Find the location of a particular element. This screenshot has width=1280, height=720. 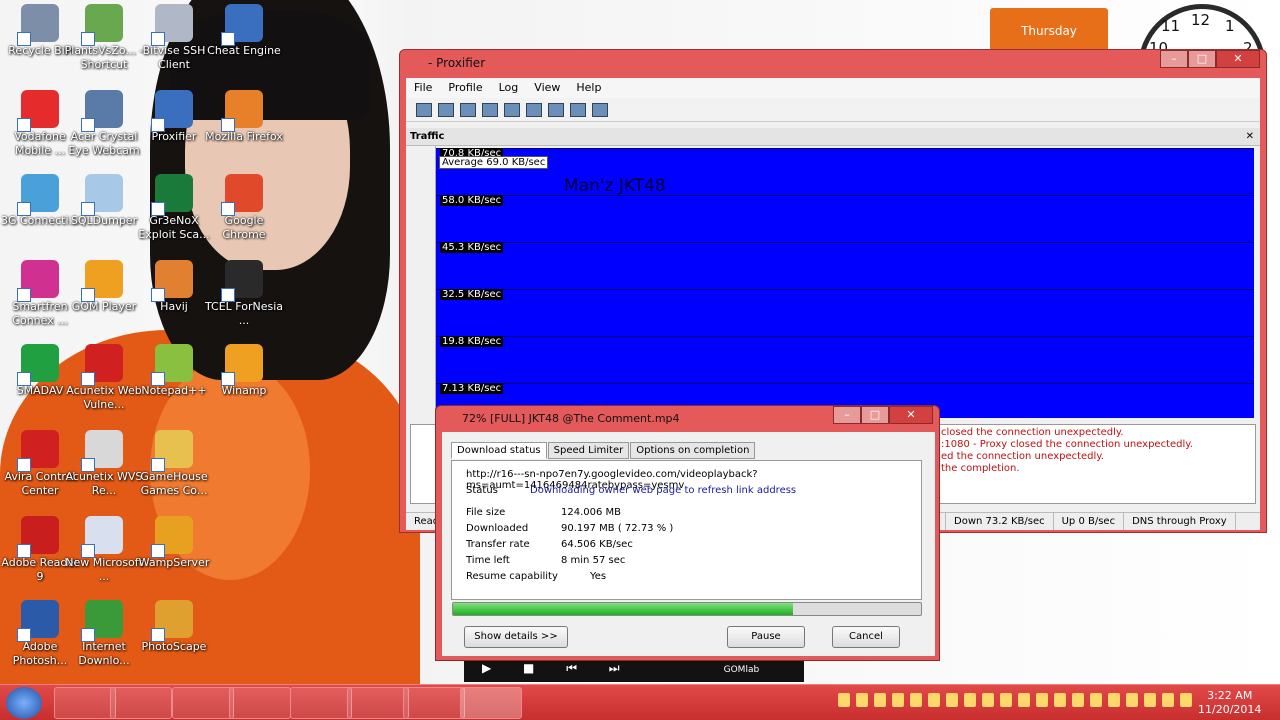

taskbar-firefox is located at coordinates (203, 703).